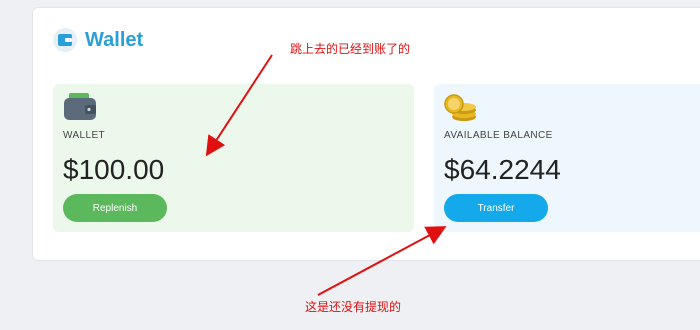  What do you see at coordinates (65, 40) in the screenshot?
I see `wallet-app-logo-icon` at bounding box center [65, 40].